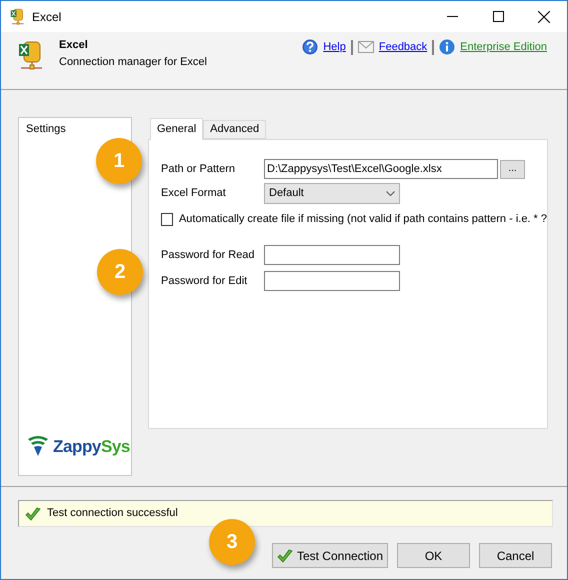  Describe the element at coordinates (167, 219) in the screenshot. I see `checkbox` at that location.